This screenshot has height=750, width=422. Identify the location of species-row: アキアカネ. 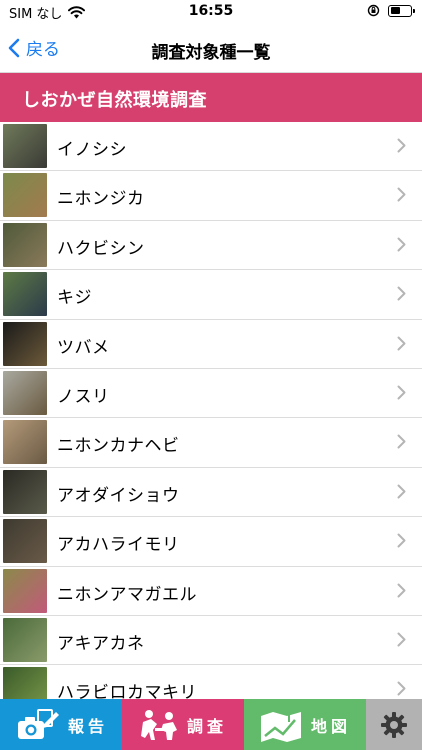
(211, 641).